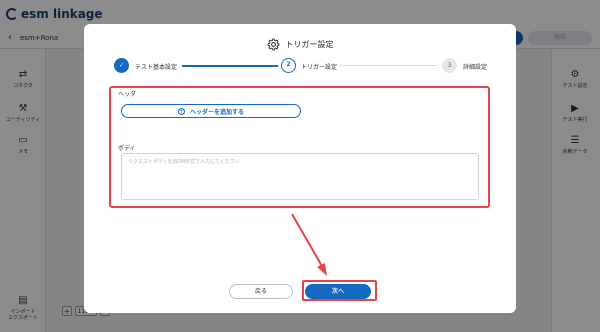  What do you see at coordinates (288, 65) in the screenshot?
I see `step-2-indicator: 2` at bounding box center [288, 65].